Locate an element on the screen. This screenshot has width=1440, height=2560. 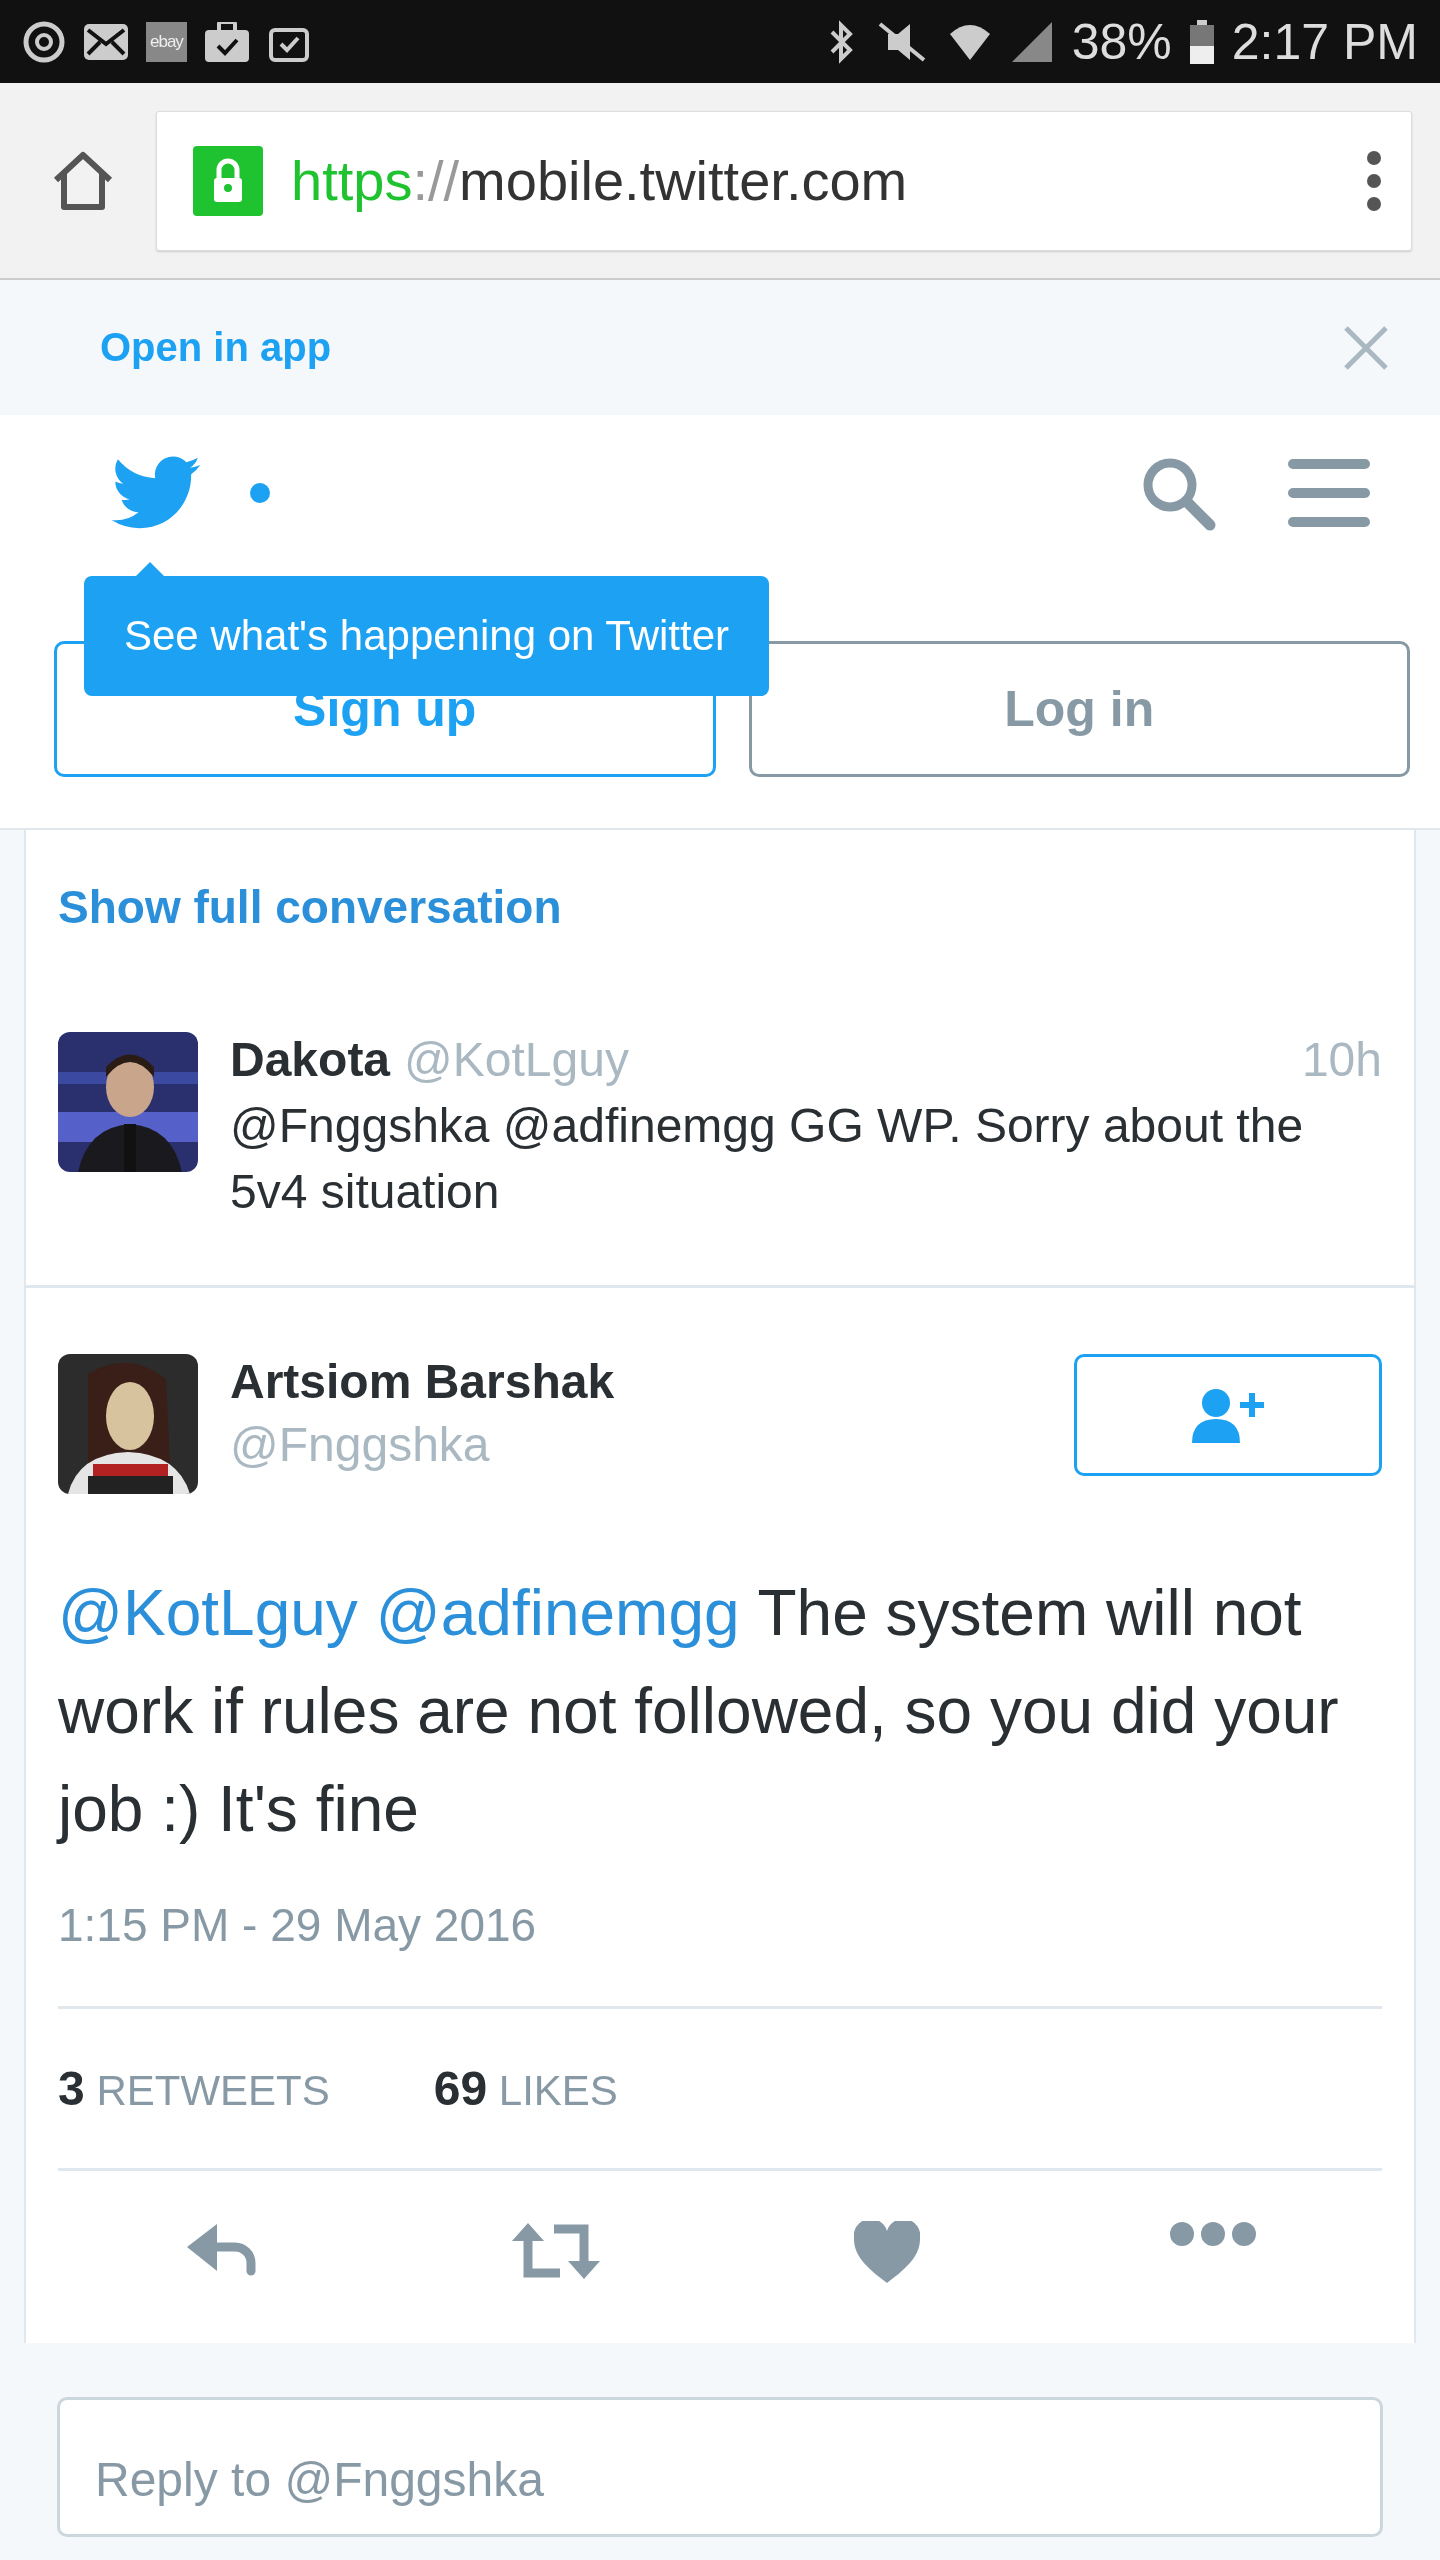
show-full-conversation-link: Show full conversation is located at coordinates (720, 907).